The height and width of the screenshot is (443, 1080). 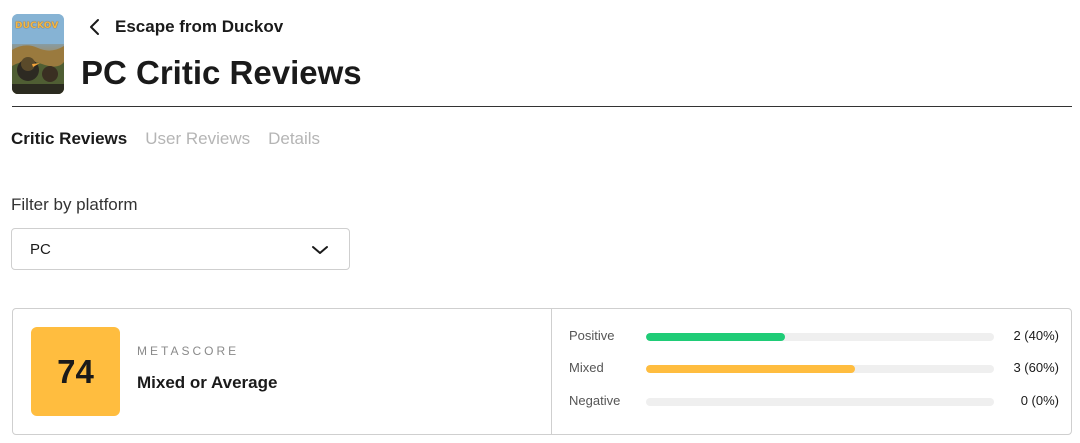 I want to click on back-link: Escape from Duckov, so click(x=185, y=27).